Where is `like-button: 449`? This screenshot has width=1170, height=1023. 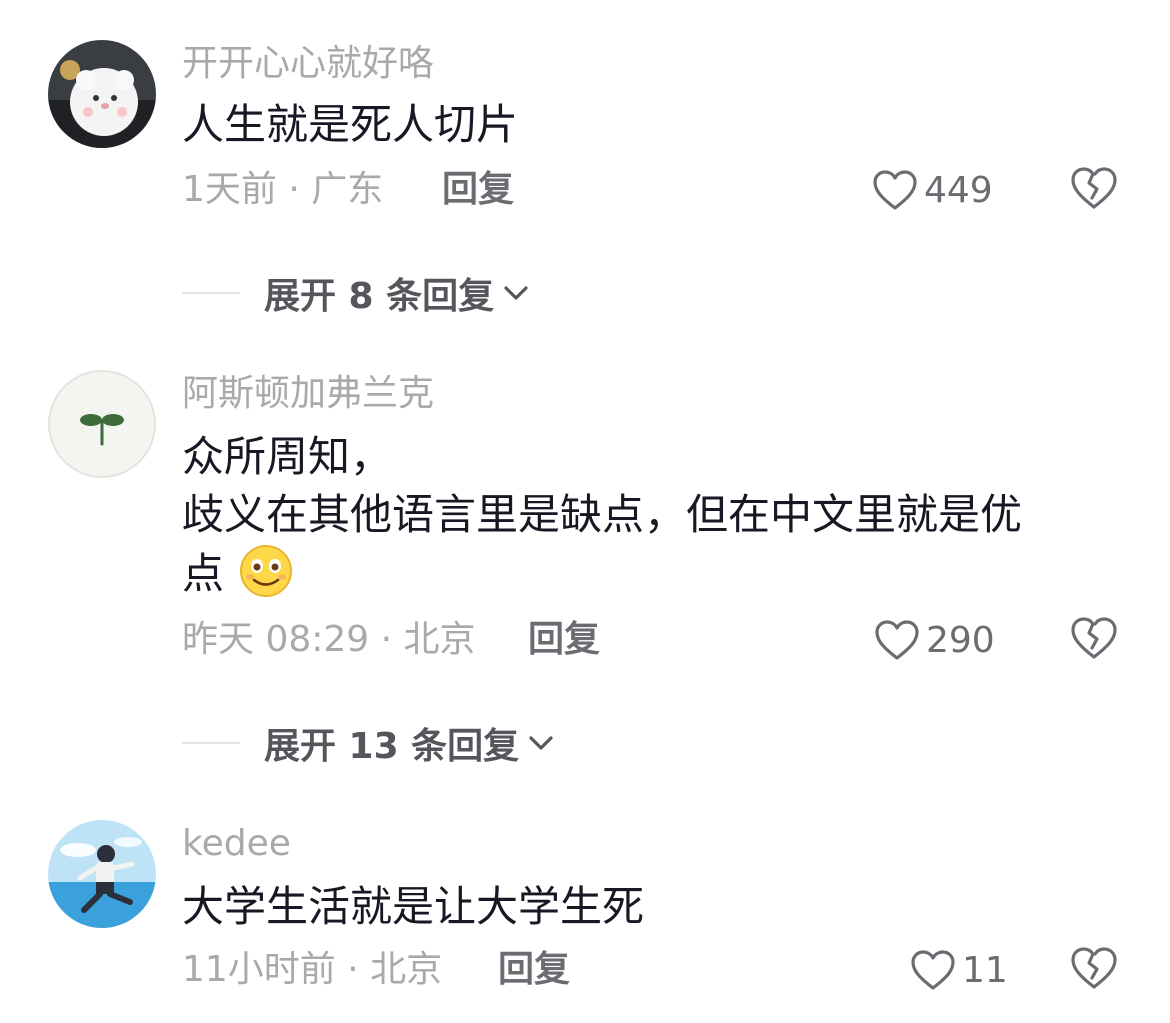
like-button: 449 is located at coordinates (932, 190).